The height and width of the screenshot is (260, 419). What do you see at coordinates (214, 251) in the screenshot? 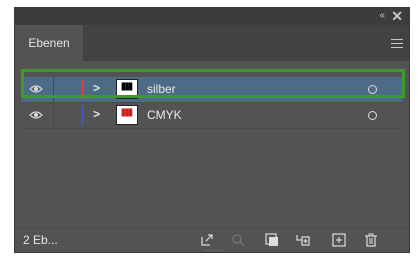
I see `resize-grip` at bounding box center [214, 251].